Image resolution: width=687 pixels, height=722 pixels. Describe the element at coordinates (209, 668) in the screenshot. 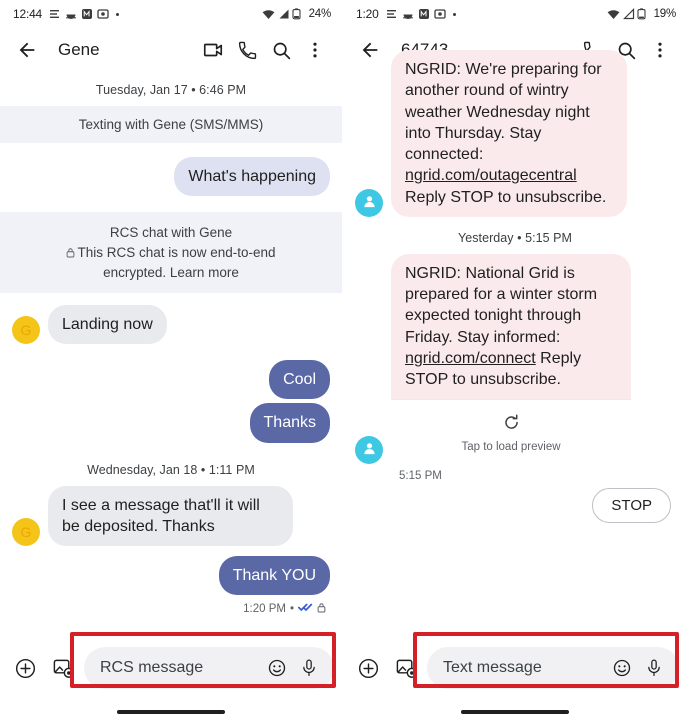

I see `message-input-field: RCS message` at that location.